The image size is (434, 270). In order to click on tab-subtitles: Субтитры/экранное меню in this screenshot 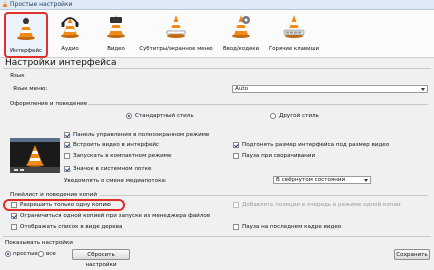, I will do `click(176, 33)`.